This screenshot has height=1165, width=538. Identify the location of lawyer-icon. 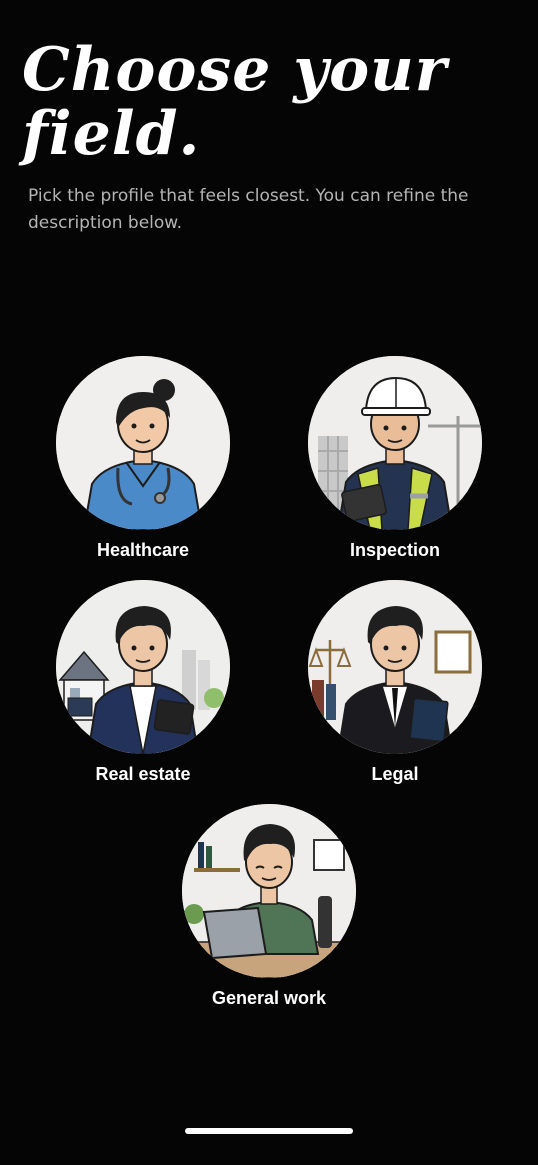
(395, 667).